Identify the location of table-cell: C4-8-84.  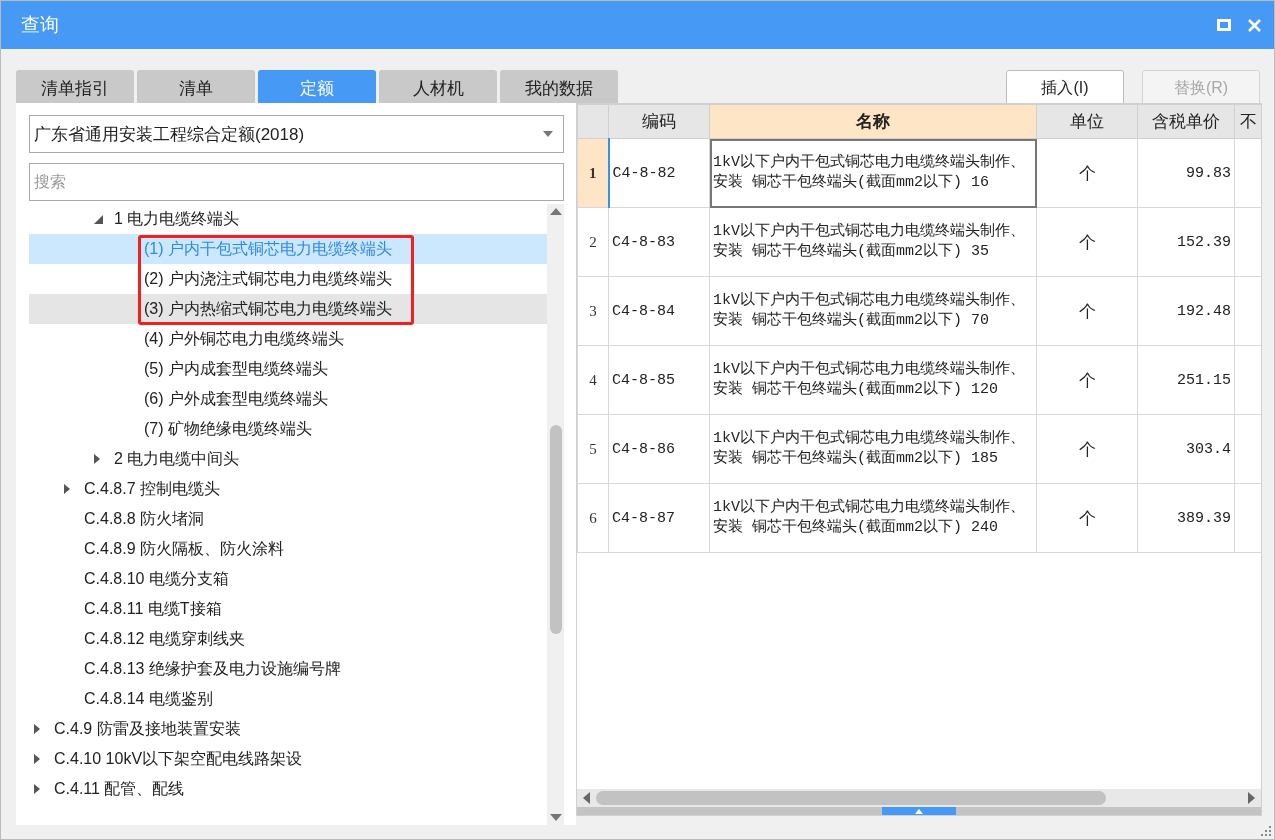
(659, 311).